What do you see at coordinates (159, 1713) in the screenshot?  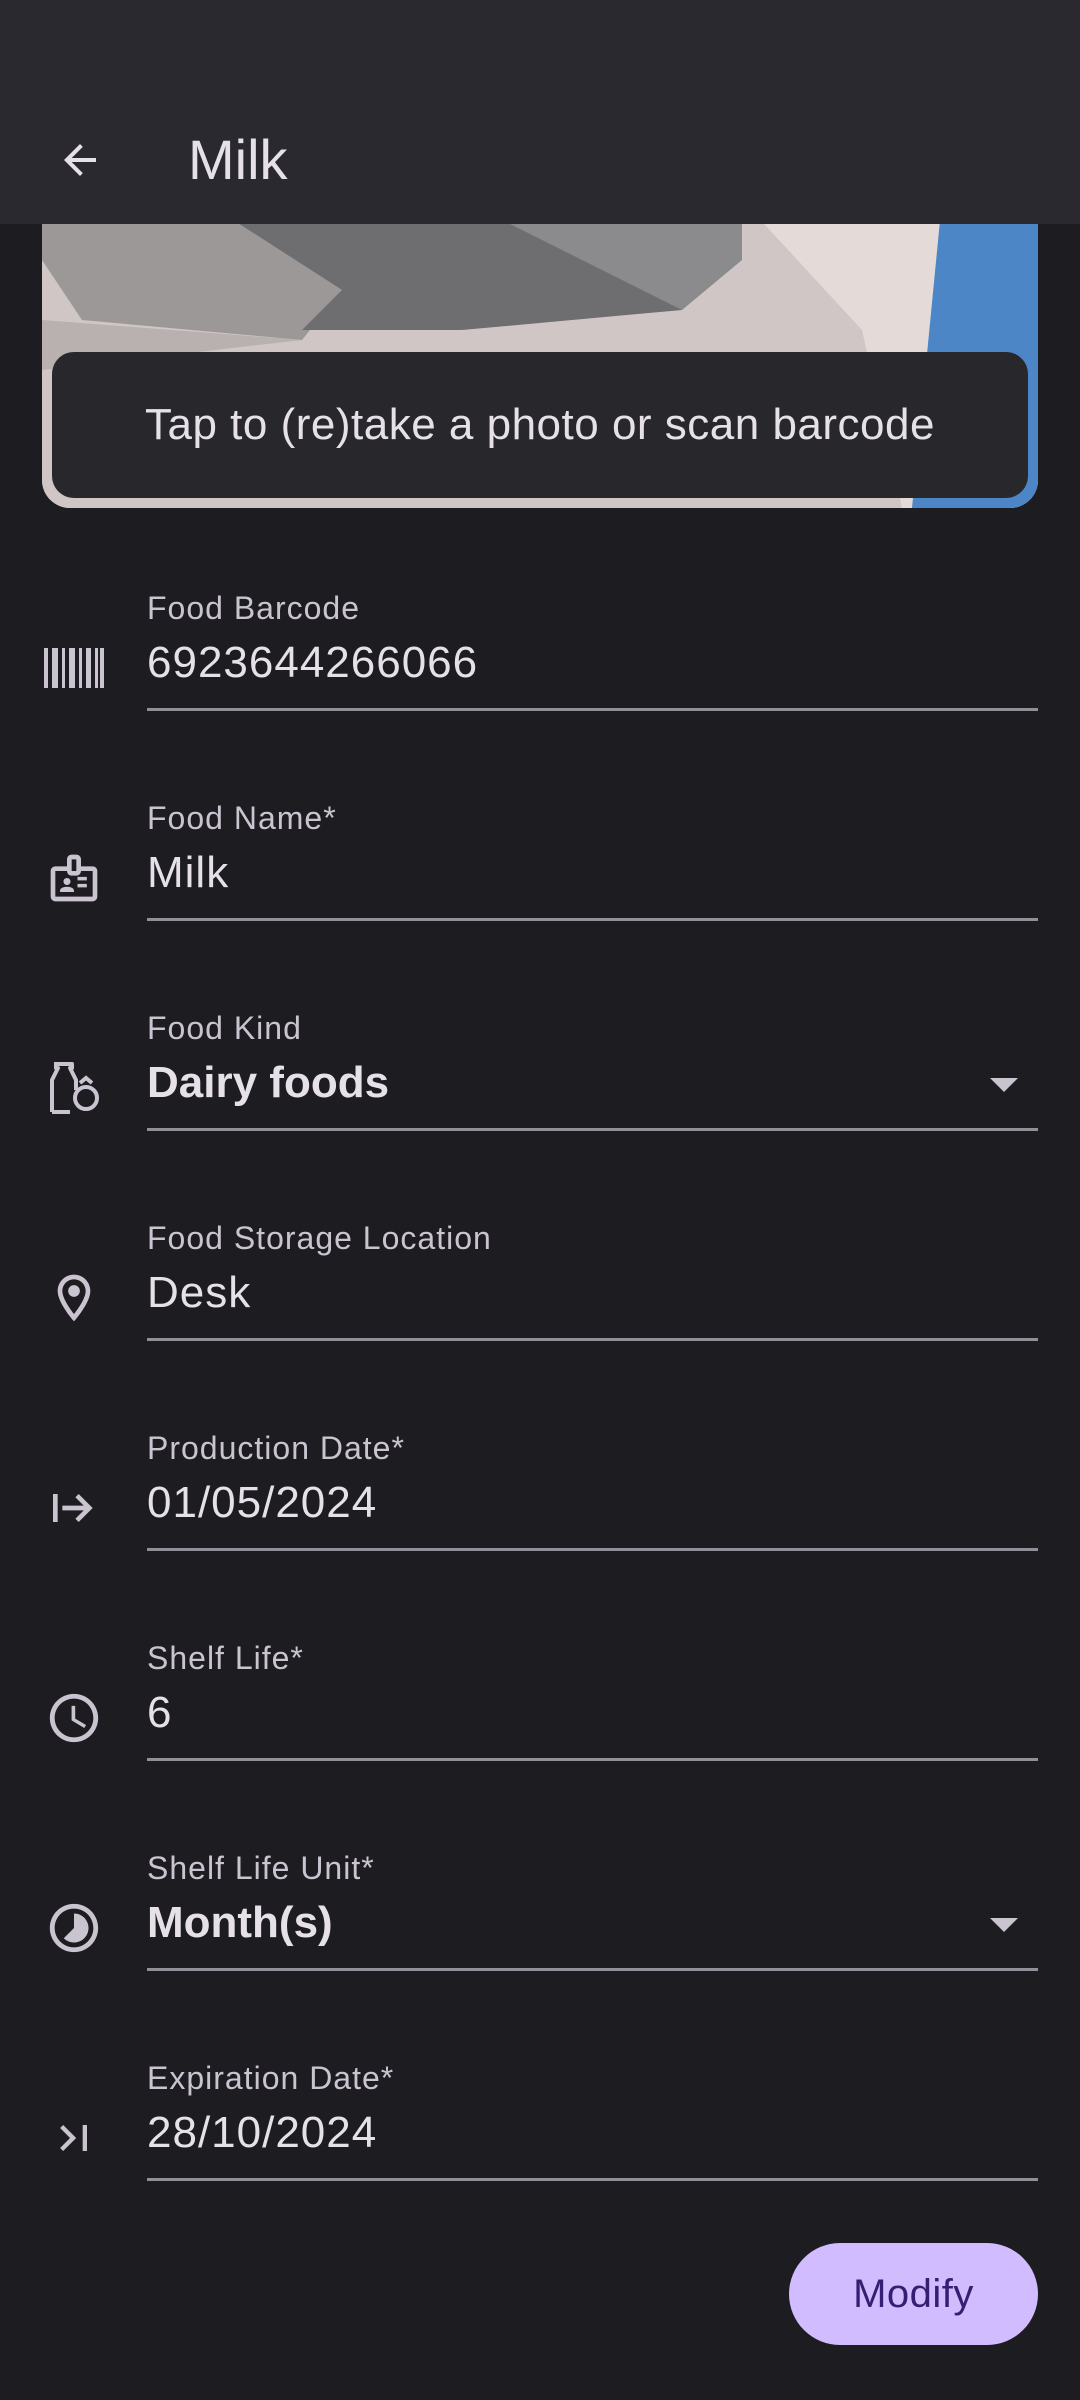 I see `shelf-life-input: 6` at bounding box center [159, 1713].